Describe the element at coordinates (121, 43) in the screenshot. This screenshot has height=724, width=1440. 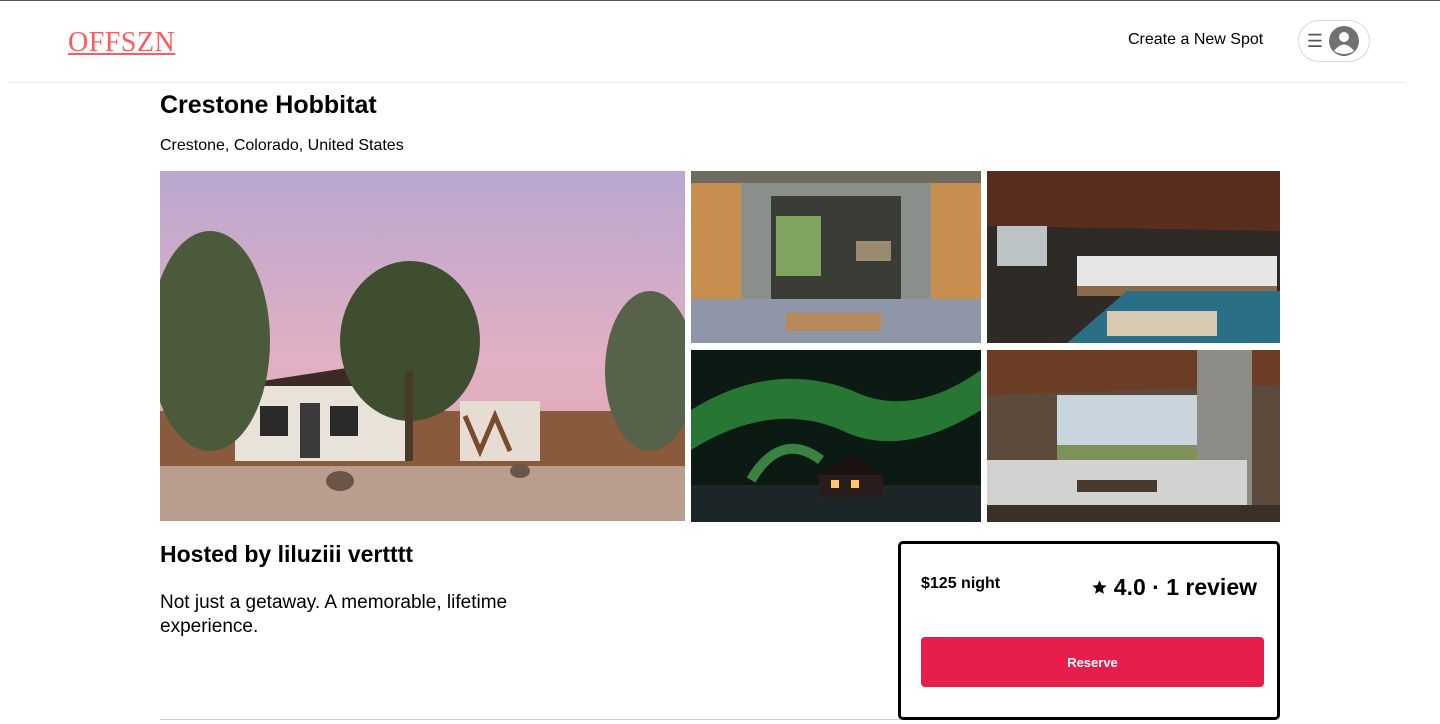
I see `site-logo: OFFSZN` at that location.